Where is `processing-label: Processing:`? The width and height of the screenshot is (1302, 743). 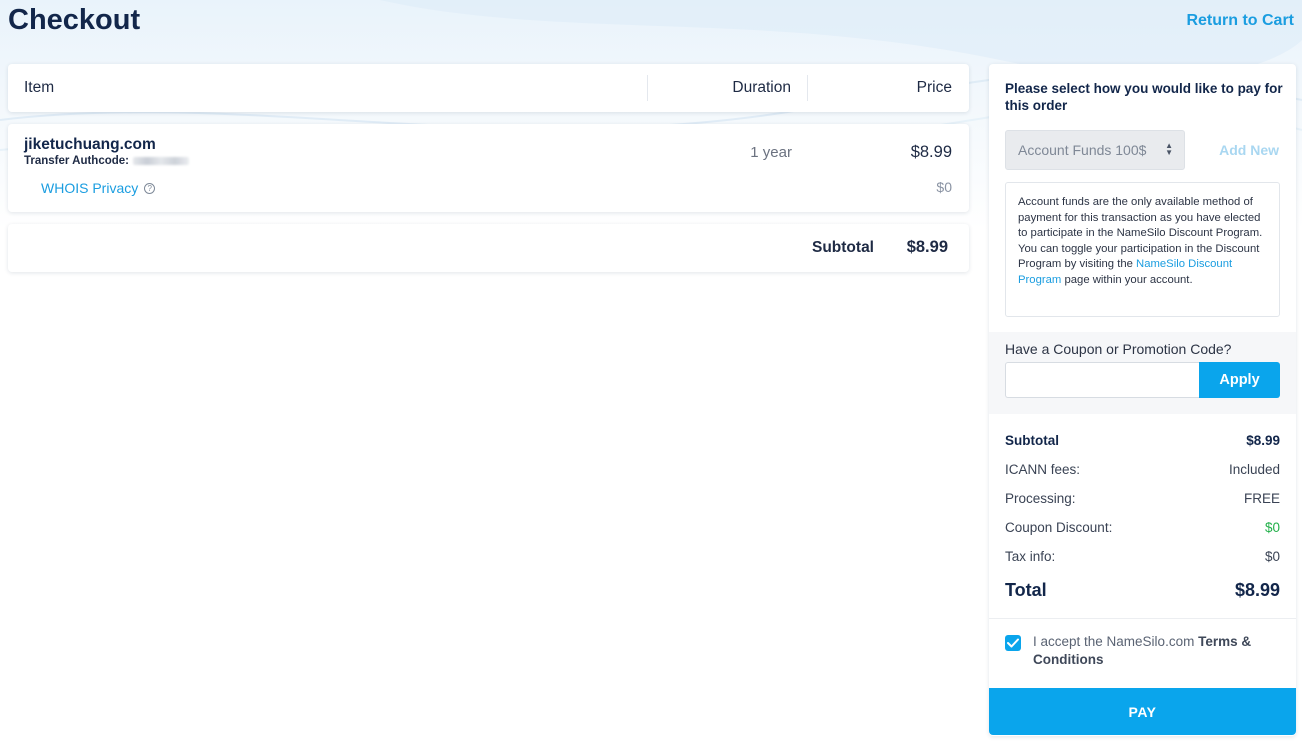 processing-label: Processing: is located at coordinates (1040, 498).